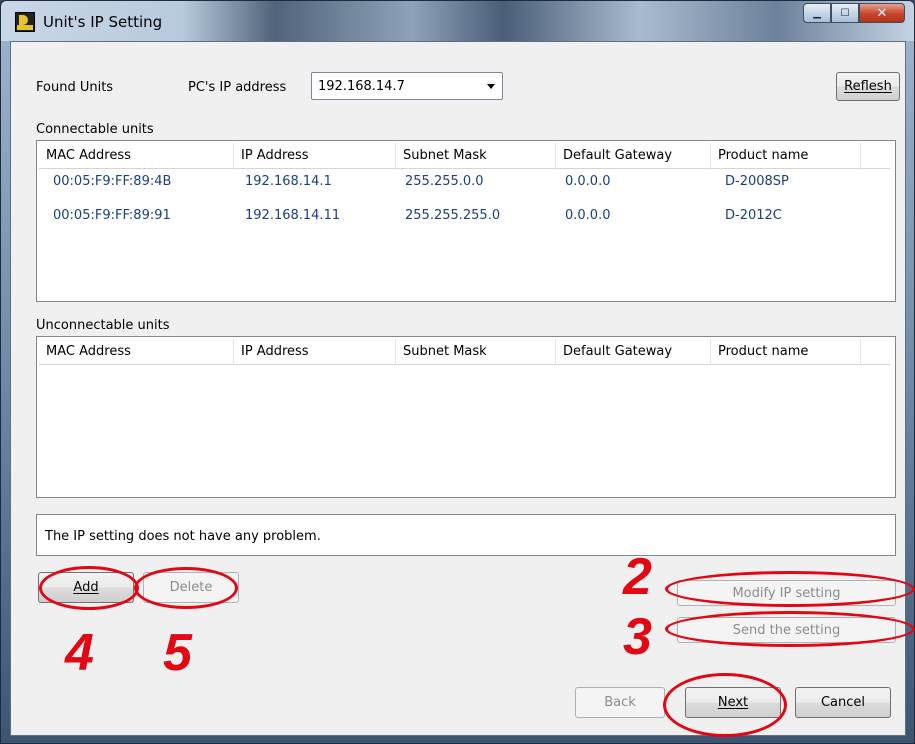 The height and width of the screenshot is (744, 915). I want to click on next-button: Next, so click(733, 702).